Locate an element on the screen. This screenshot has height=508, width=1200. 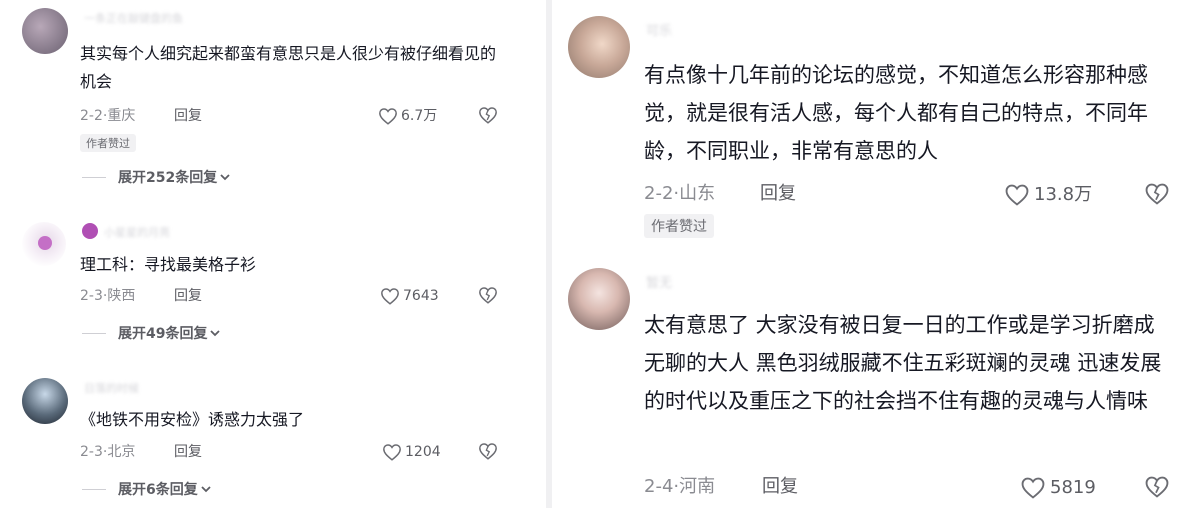
like-count: 7643 is located at coordinates (421, 296).